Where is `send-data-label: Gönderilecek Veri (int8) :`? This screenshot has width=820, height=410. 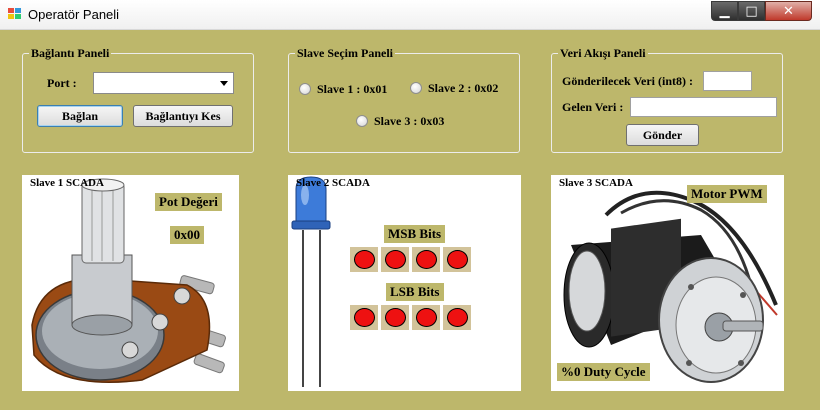 send-data-label: Gönderilecek Veri (int8) : is located at coordinates (627, 81).